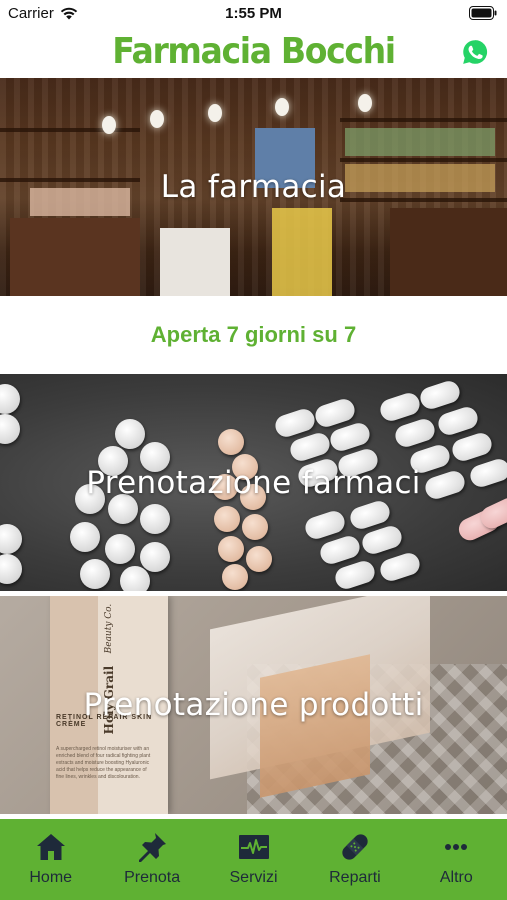  I want to click on banner-caption: Prenotazione farmaci, so click(253, 482).